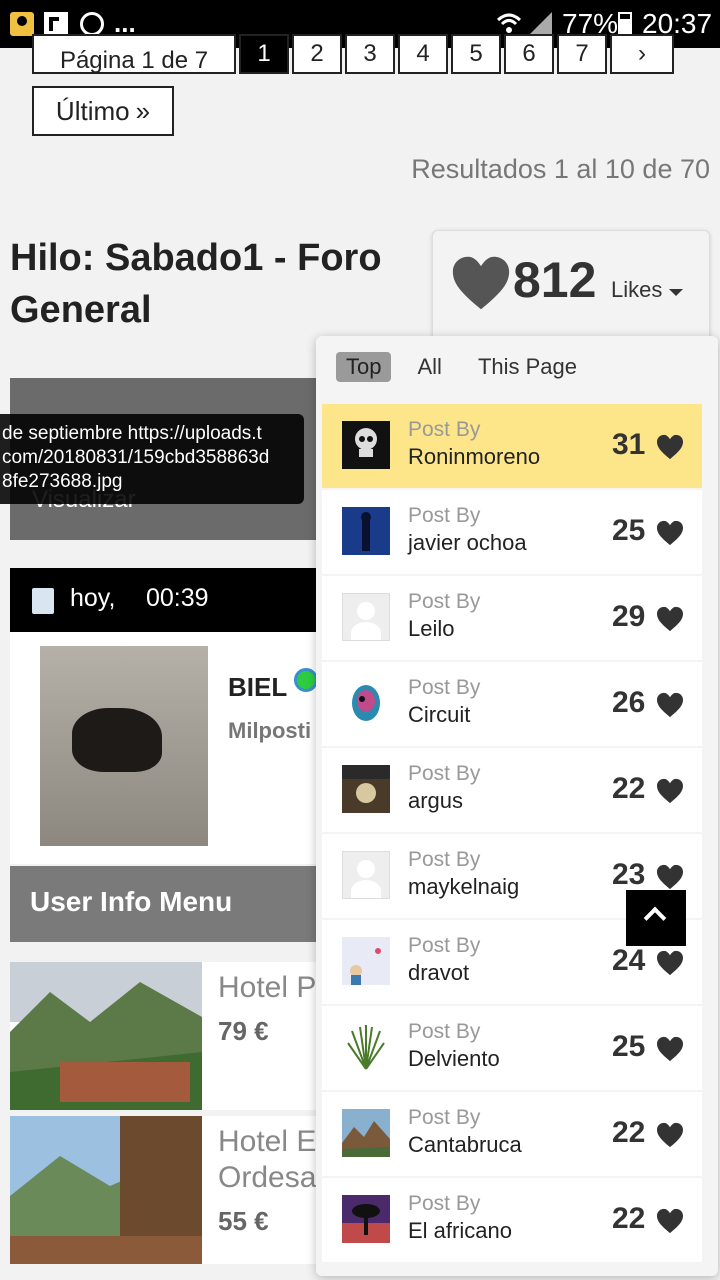  What do you see at coordinates (92, 110) in the screenshot?
I see `last-page-label: Último` at bounding box center [92, 110].